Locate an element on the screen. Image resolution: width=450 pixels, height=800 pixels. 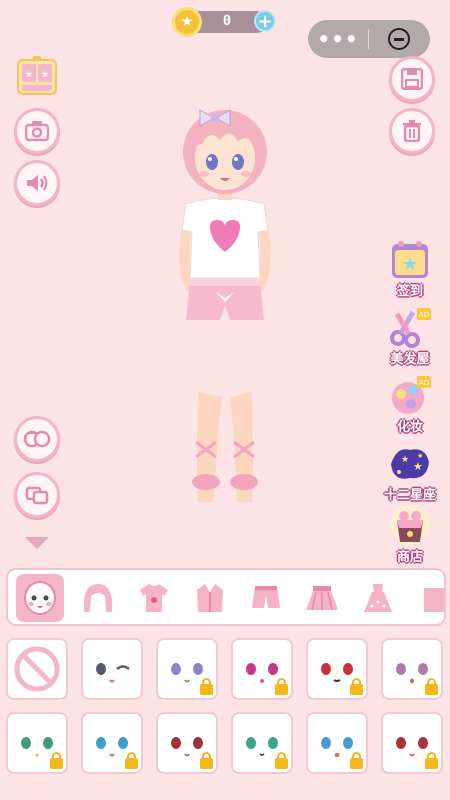
camera-button is located at coordinates (37, 131).